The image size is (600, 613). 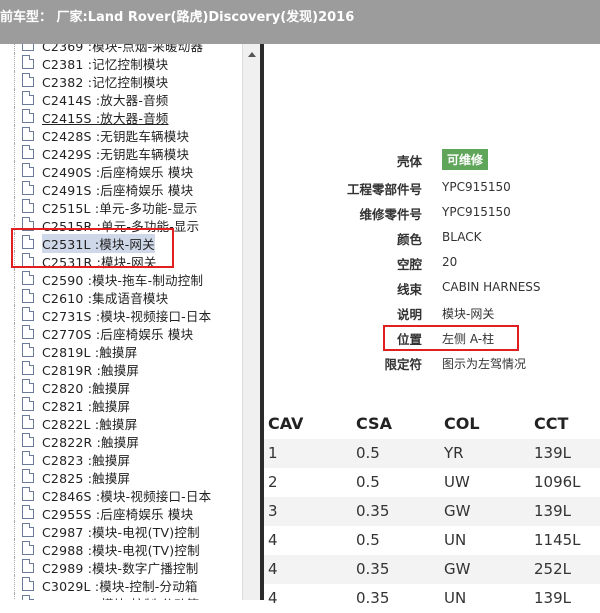 I want to click on tree-item: C2822R :触摸屏, so click(x=121, y=440).